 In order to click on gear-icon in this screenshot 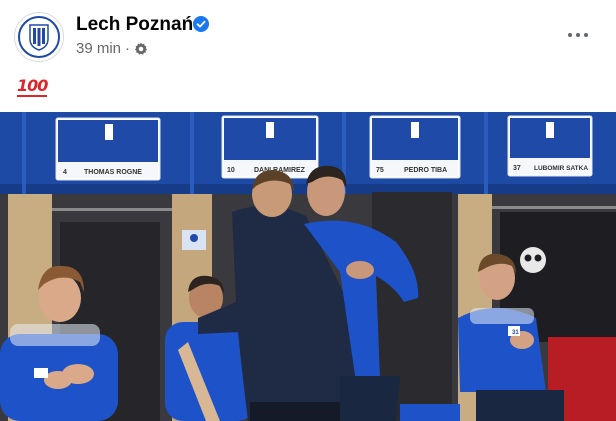, I will do `click(141, 49)`.